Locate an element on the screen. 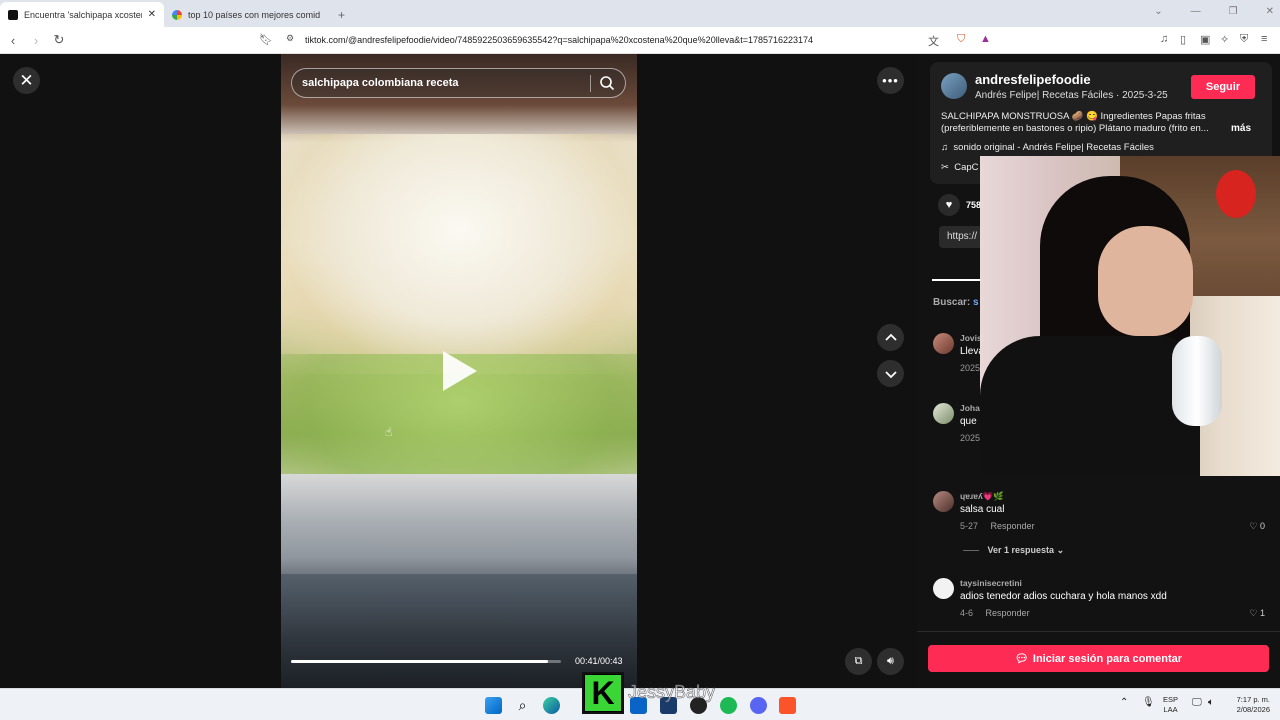 Image resolution: width=1280 pixels, height=720 pixels. tray-chevron-up-icon: ⌃ is located at coordinates (1124, 703).